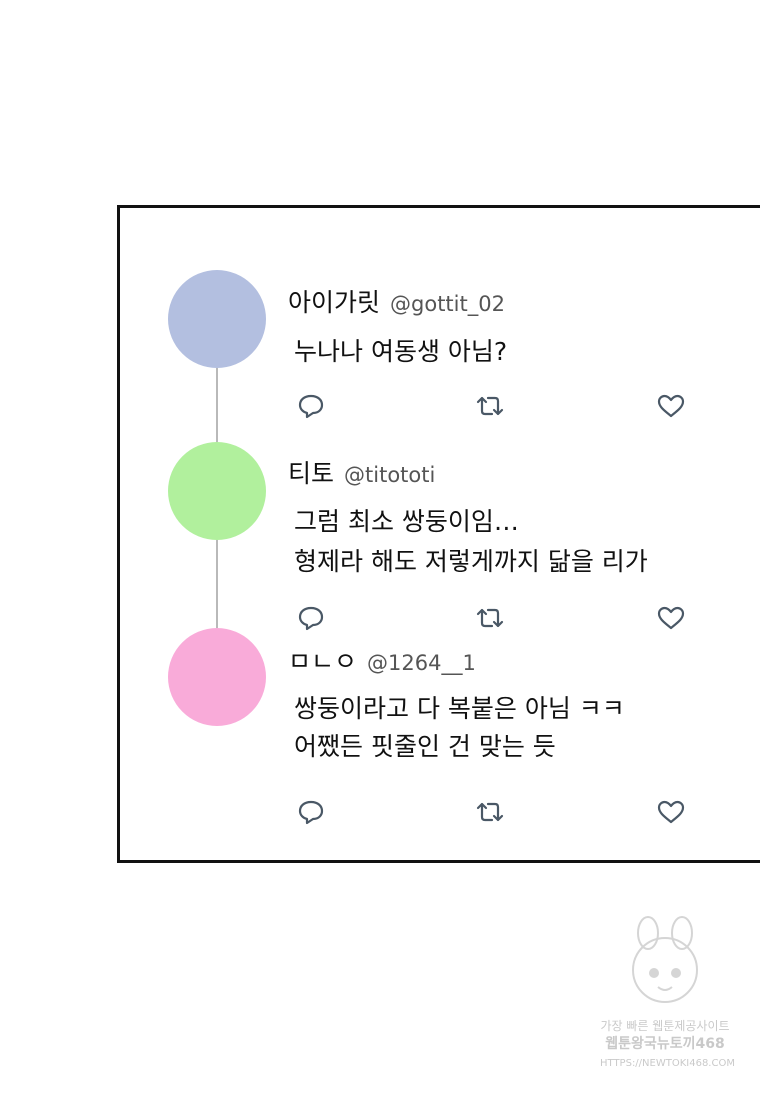  I want to click on display-name: 아이가릿, so click(334, 302).